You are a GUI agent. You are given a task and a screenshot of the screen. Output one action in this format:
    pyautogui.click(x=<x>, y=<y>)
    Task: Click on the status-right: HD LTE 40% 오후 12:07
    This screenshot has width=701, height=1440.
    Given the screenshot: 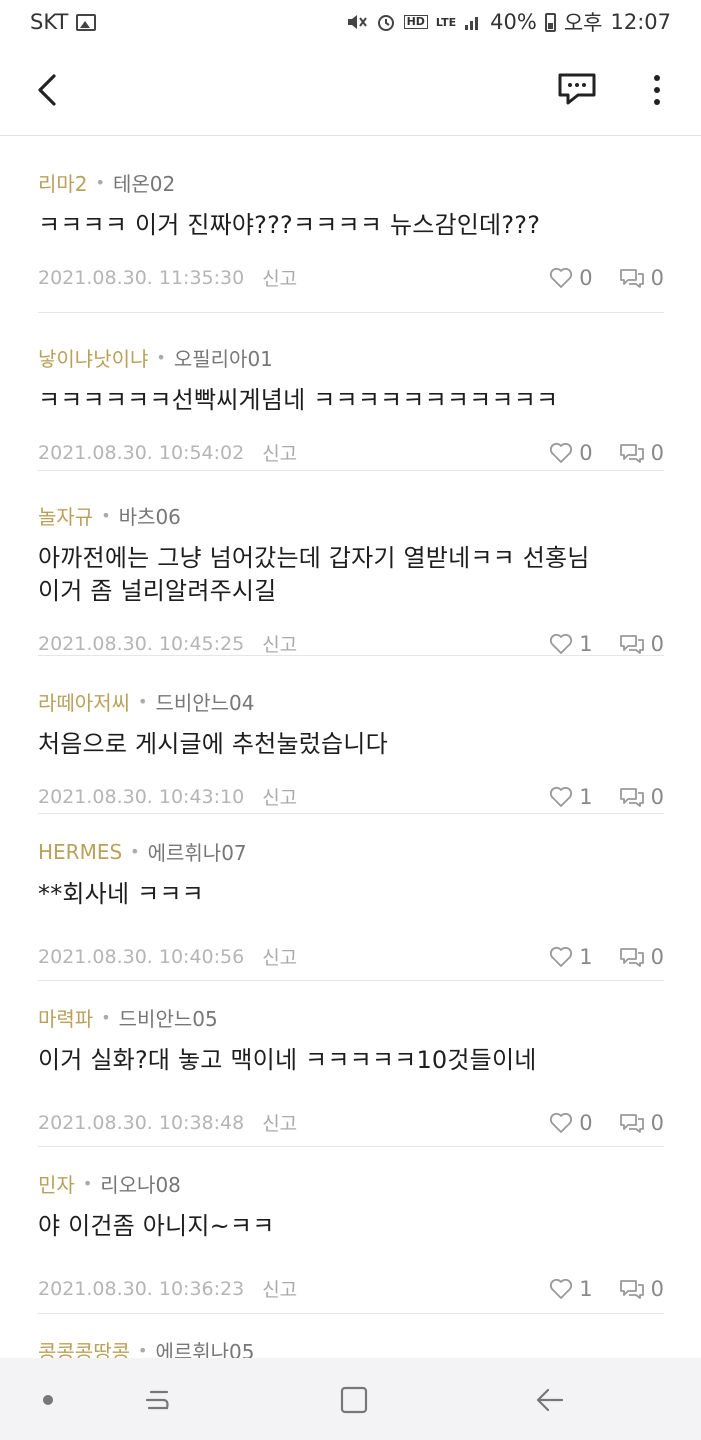 What is the action you would take?
    pyautogui.click(x=508, y=22)
    